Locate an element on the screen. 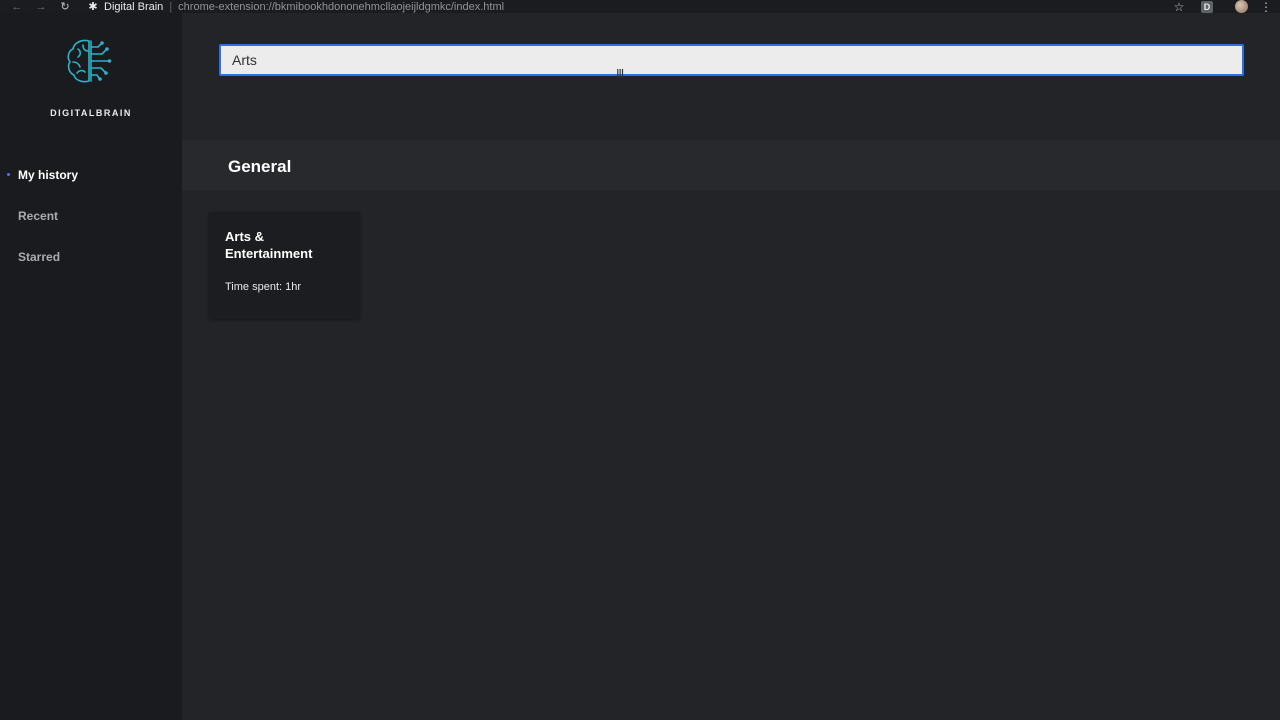 The width and height of the screenshot is (1280, 720). category-card: Arts & Entertainment Time spent: 1hr is located at coordinates (284, 265).